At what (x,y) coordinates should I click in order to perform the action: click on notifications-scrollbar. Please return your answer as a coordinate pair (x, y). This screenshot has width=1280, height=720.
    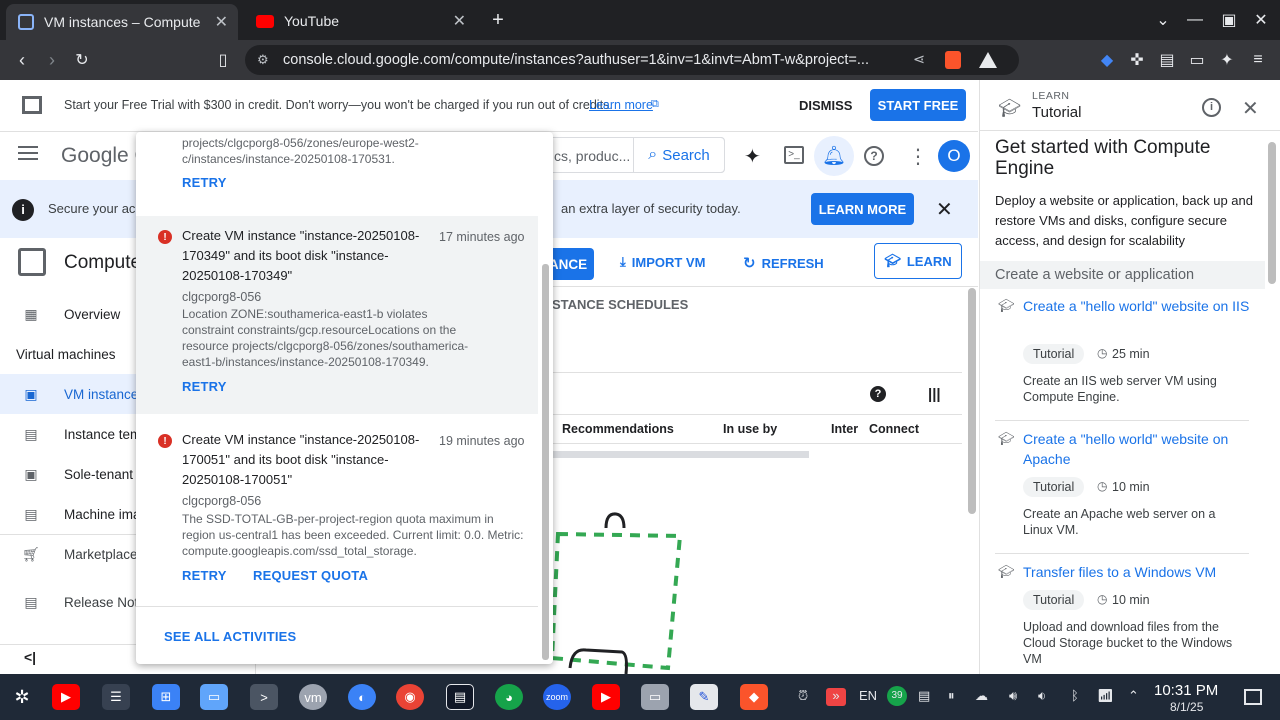
    Looking at the image, I should click on (545, 462).